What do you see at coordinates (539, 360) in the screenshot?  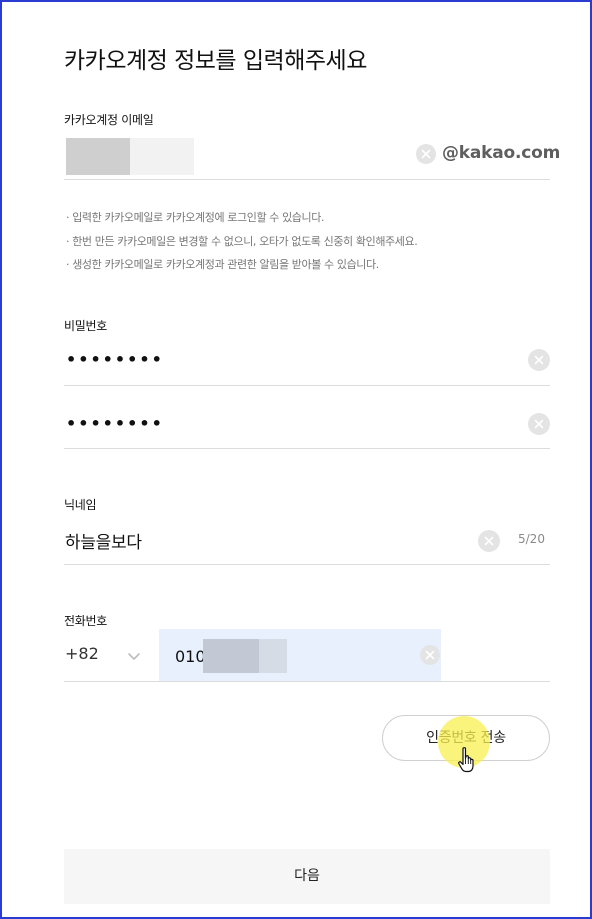 I see `password-clear-icon` at bounding box center [539, 360].